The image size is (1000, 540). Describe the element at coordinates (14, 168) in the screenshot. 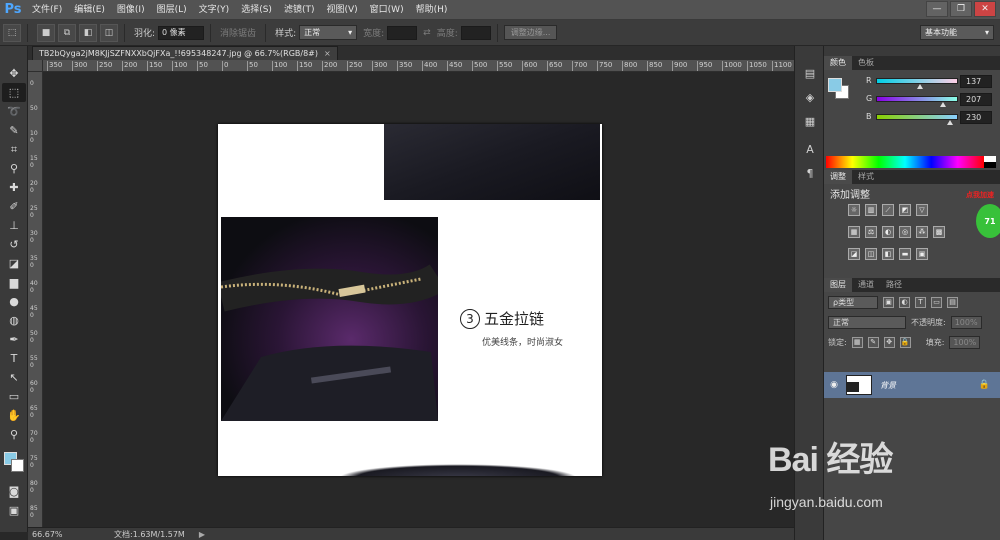

I see `eyedropper-tool-icon: ⚲` at that location.